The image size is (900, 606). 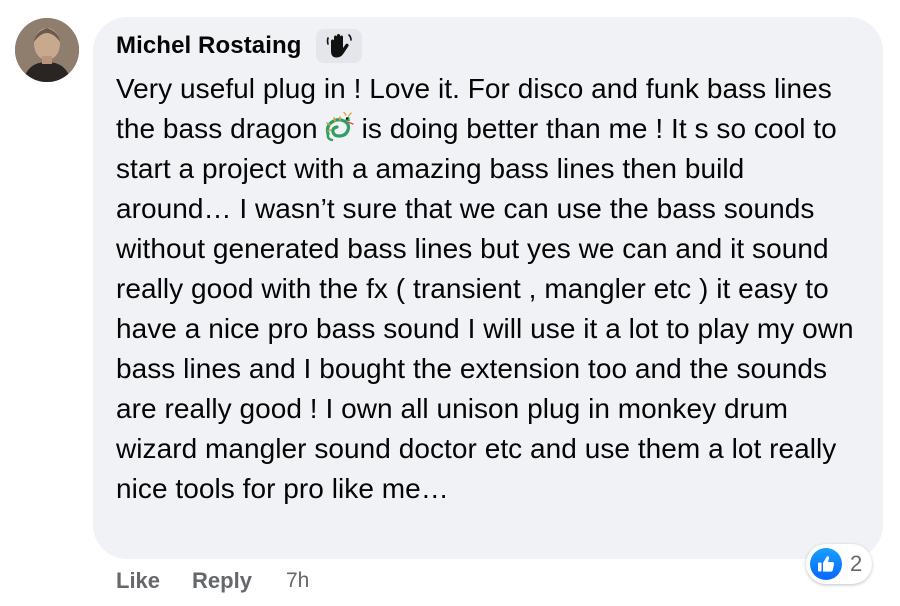 What do you see at coordinates (222, 581) in the screenshot?
I see `reply-button: Reply` at bounding box center [222, 581].